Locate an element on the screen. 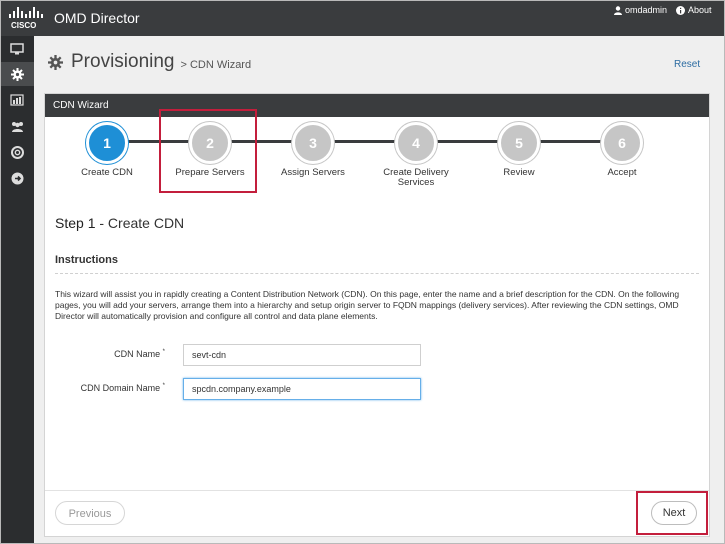  about-link: About is located at coordinates (694, 10).